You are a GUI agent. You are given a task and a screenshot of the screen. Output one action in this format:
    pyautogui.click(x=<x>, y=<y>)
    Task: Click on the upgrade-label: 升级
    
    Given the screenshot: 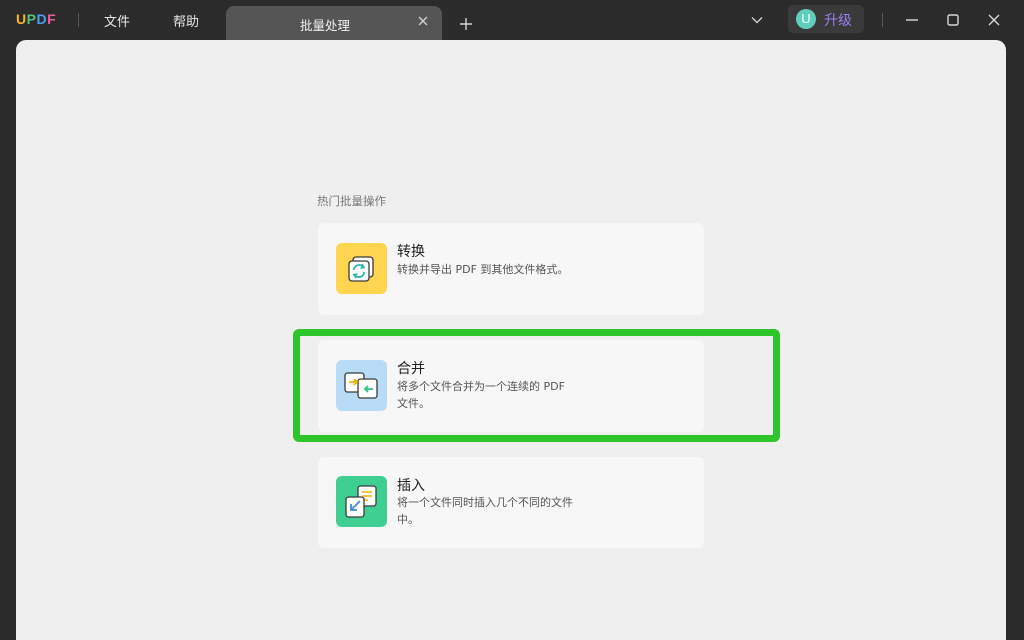 What is the action you would take?
    pyautogui.click(x=838, y=21)
    